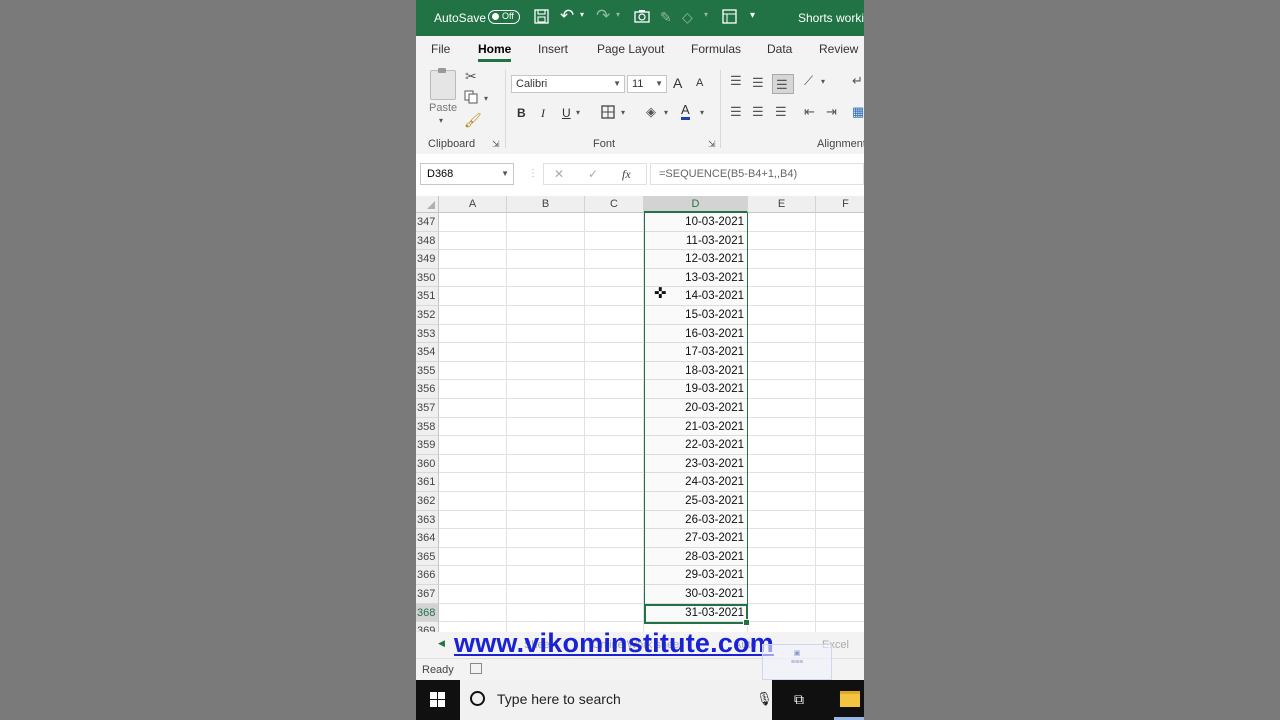 Image resolution: width=1280 pixels, height=720 pixels. I want to click on font-color-dropdown-icon: ▾, so click(702, 112).